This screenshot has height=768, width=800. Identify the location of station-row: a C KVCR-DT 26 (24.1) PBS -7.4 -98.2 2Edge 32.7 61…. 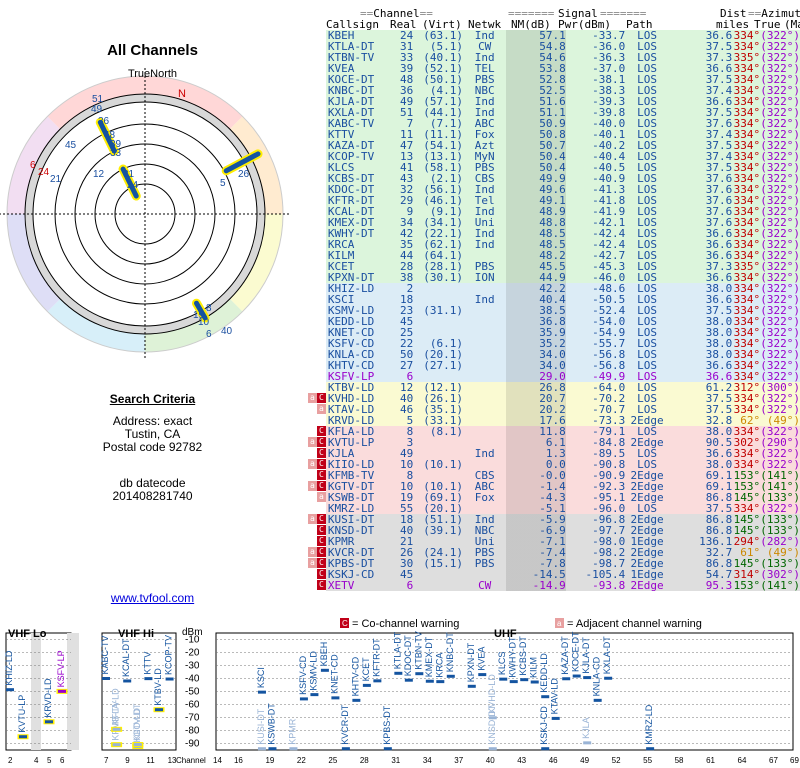
(552, 552).